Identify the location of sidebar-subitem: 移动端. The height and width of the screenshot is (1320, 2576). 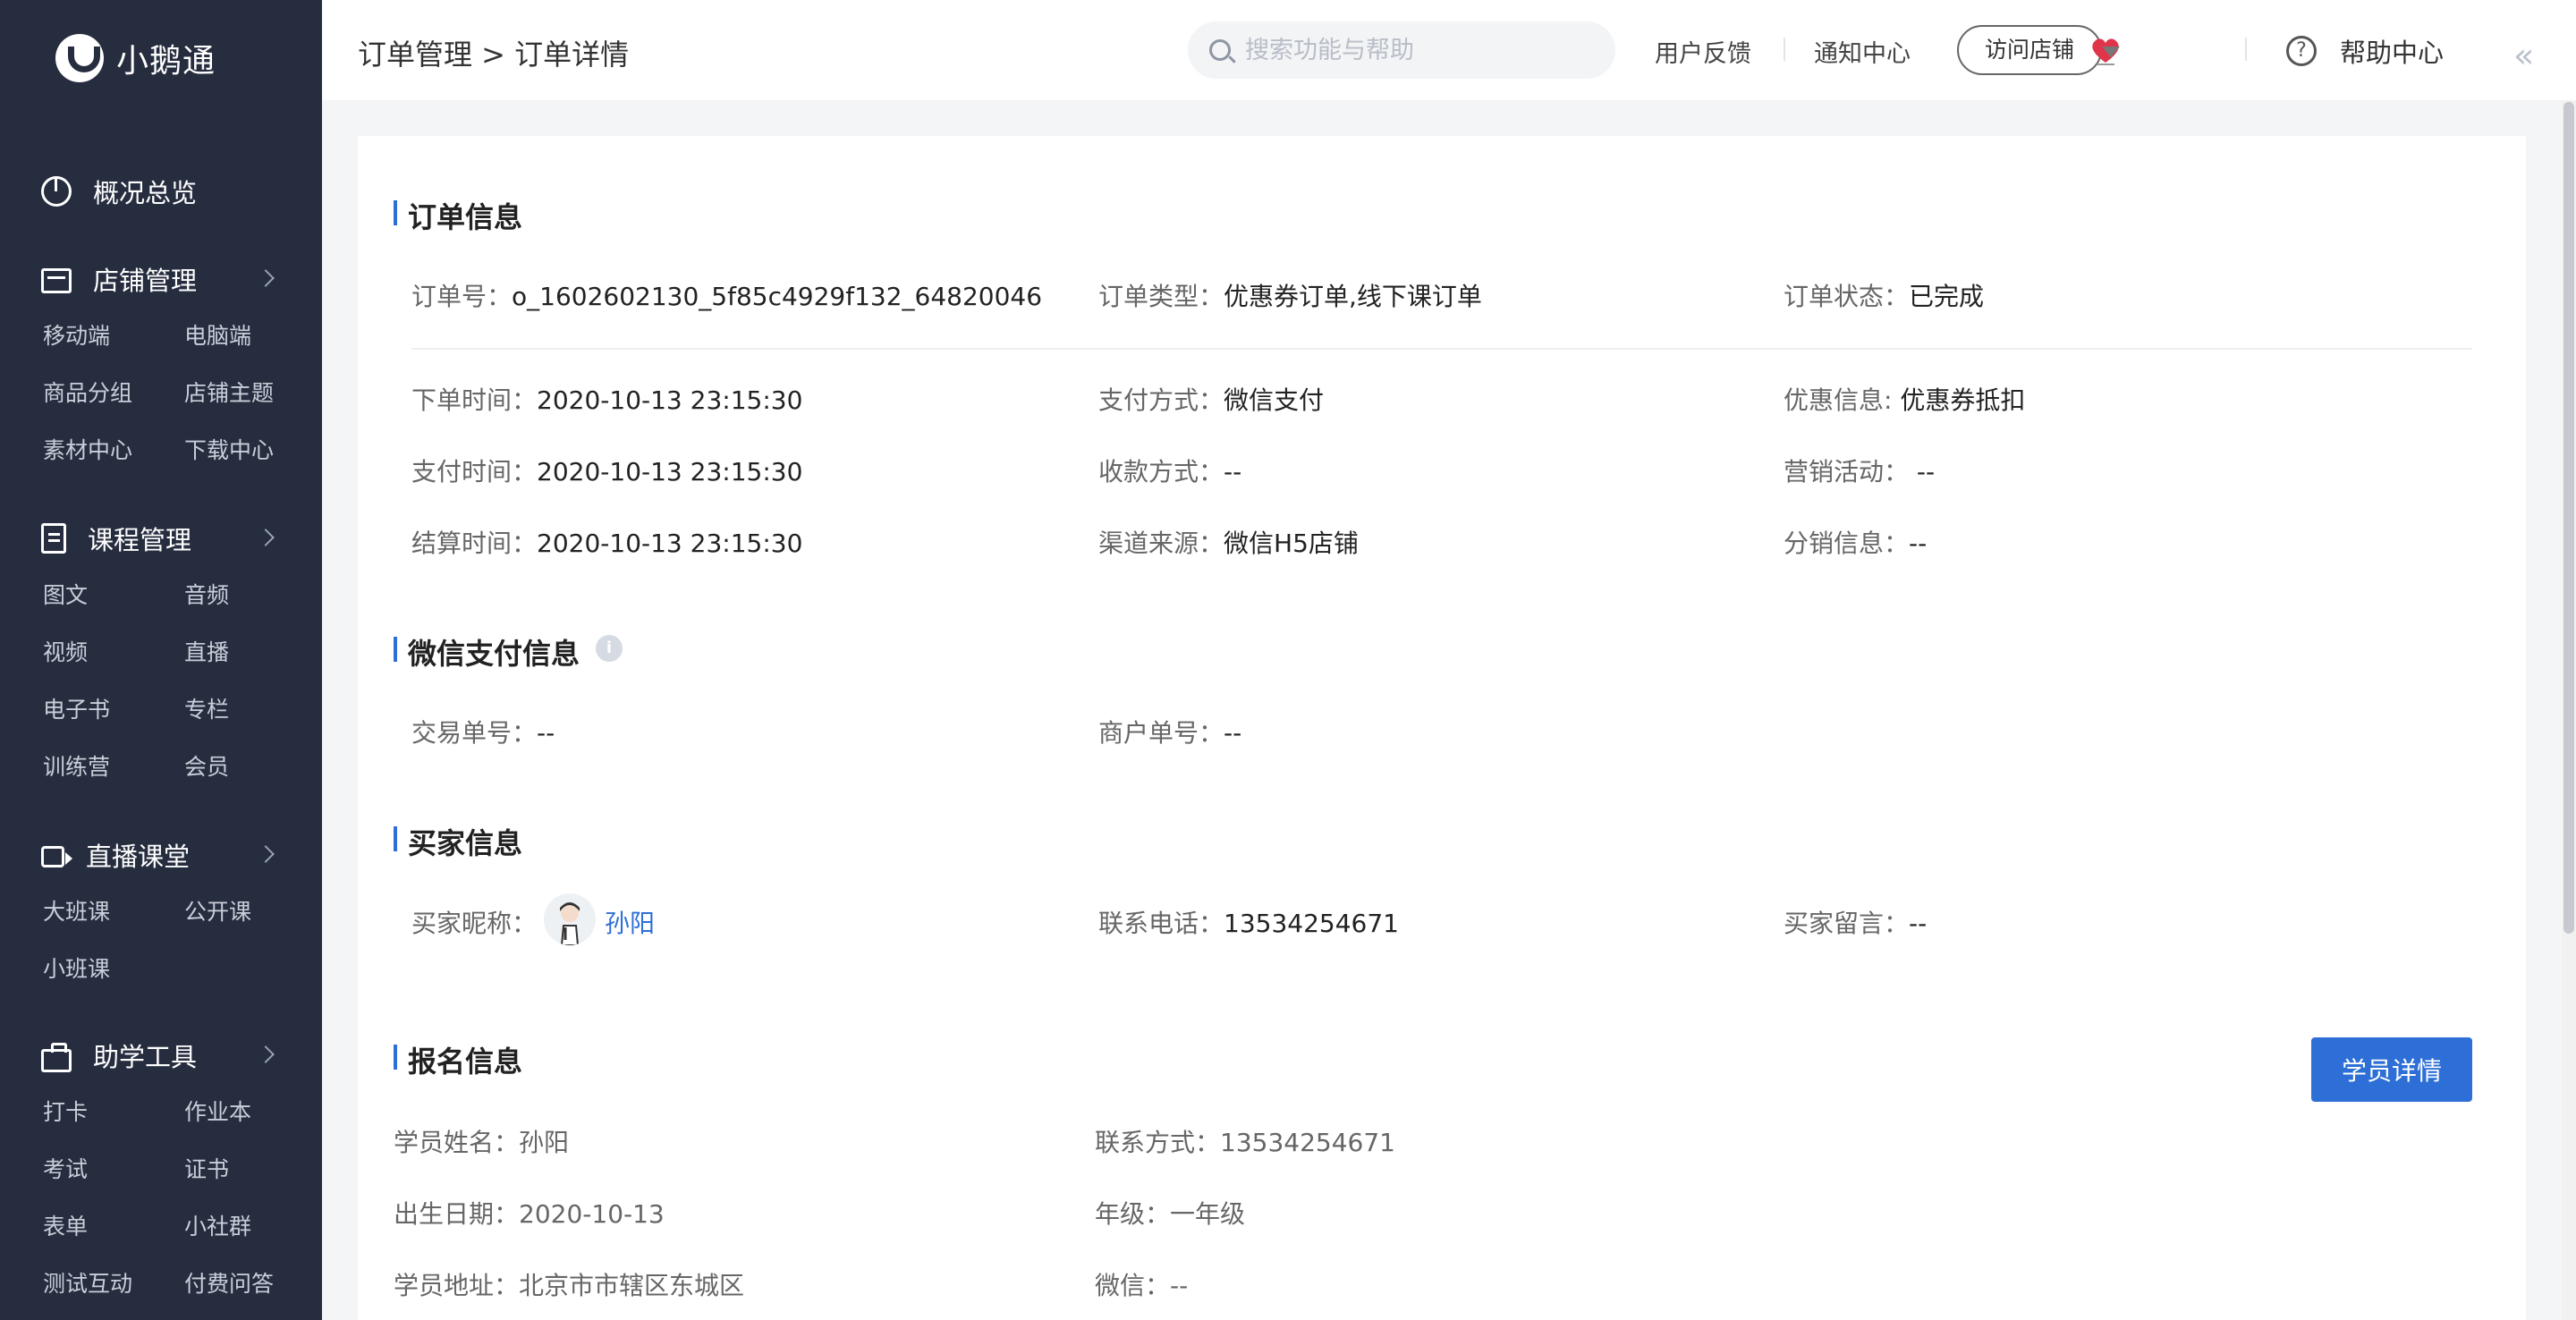
(113, 336).